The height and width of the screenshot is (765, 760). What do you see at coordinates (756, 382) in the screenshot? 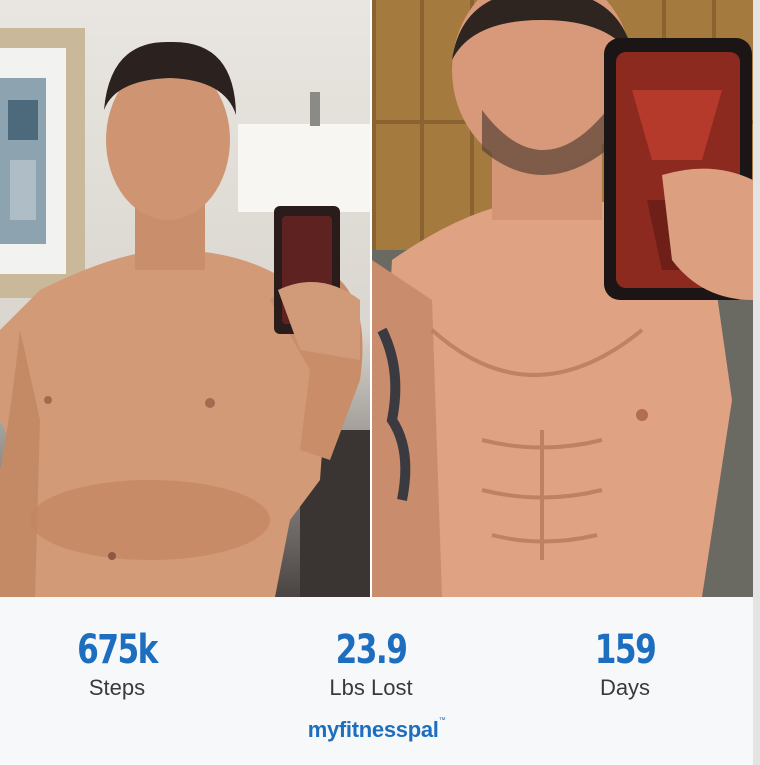
I see `right-edge-strip` at bounding box center [756, 382].